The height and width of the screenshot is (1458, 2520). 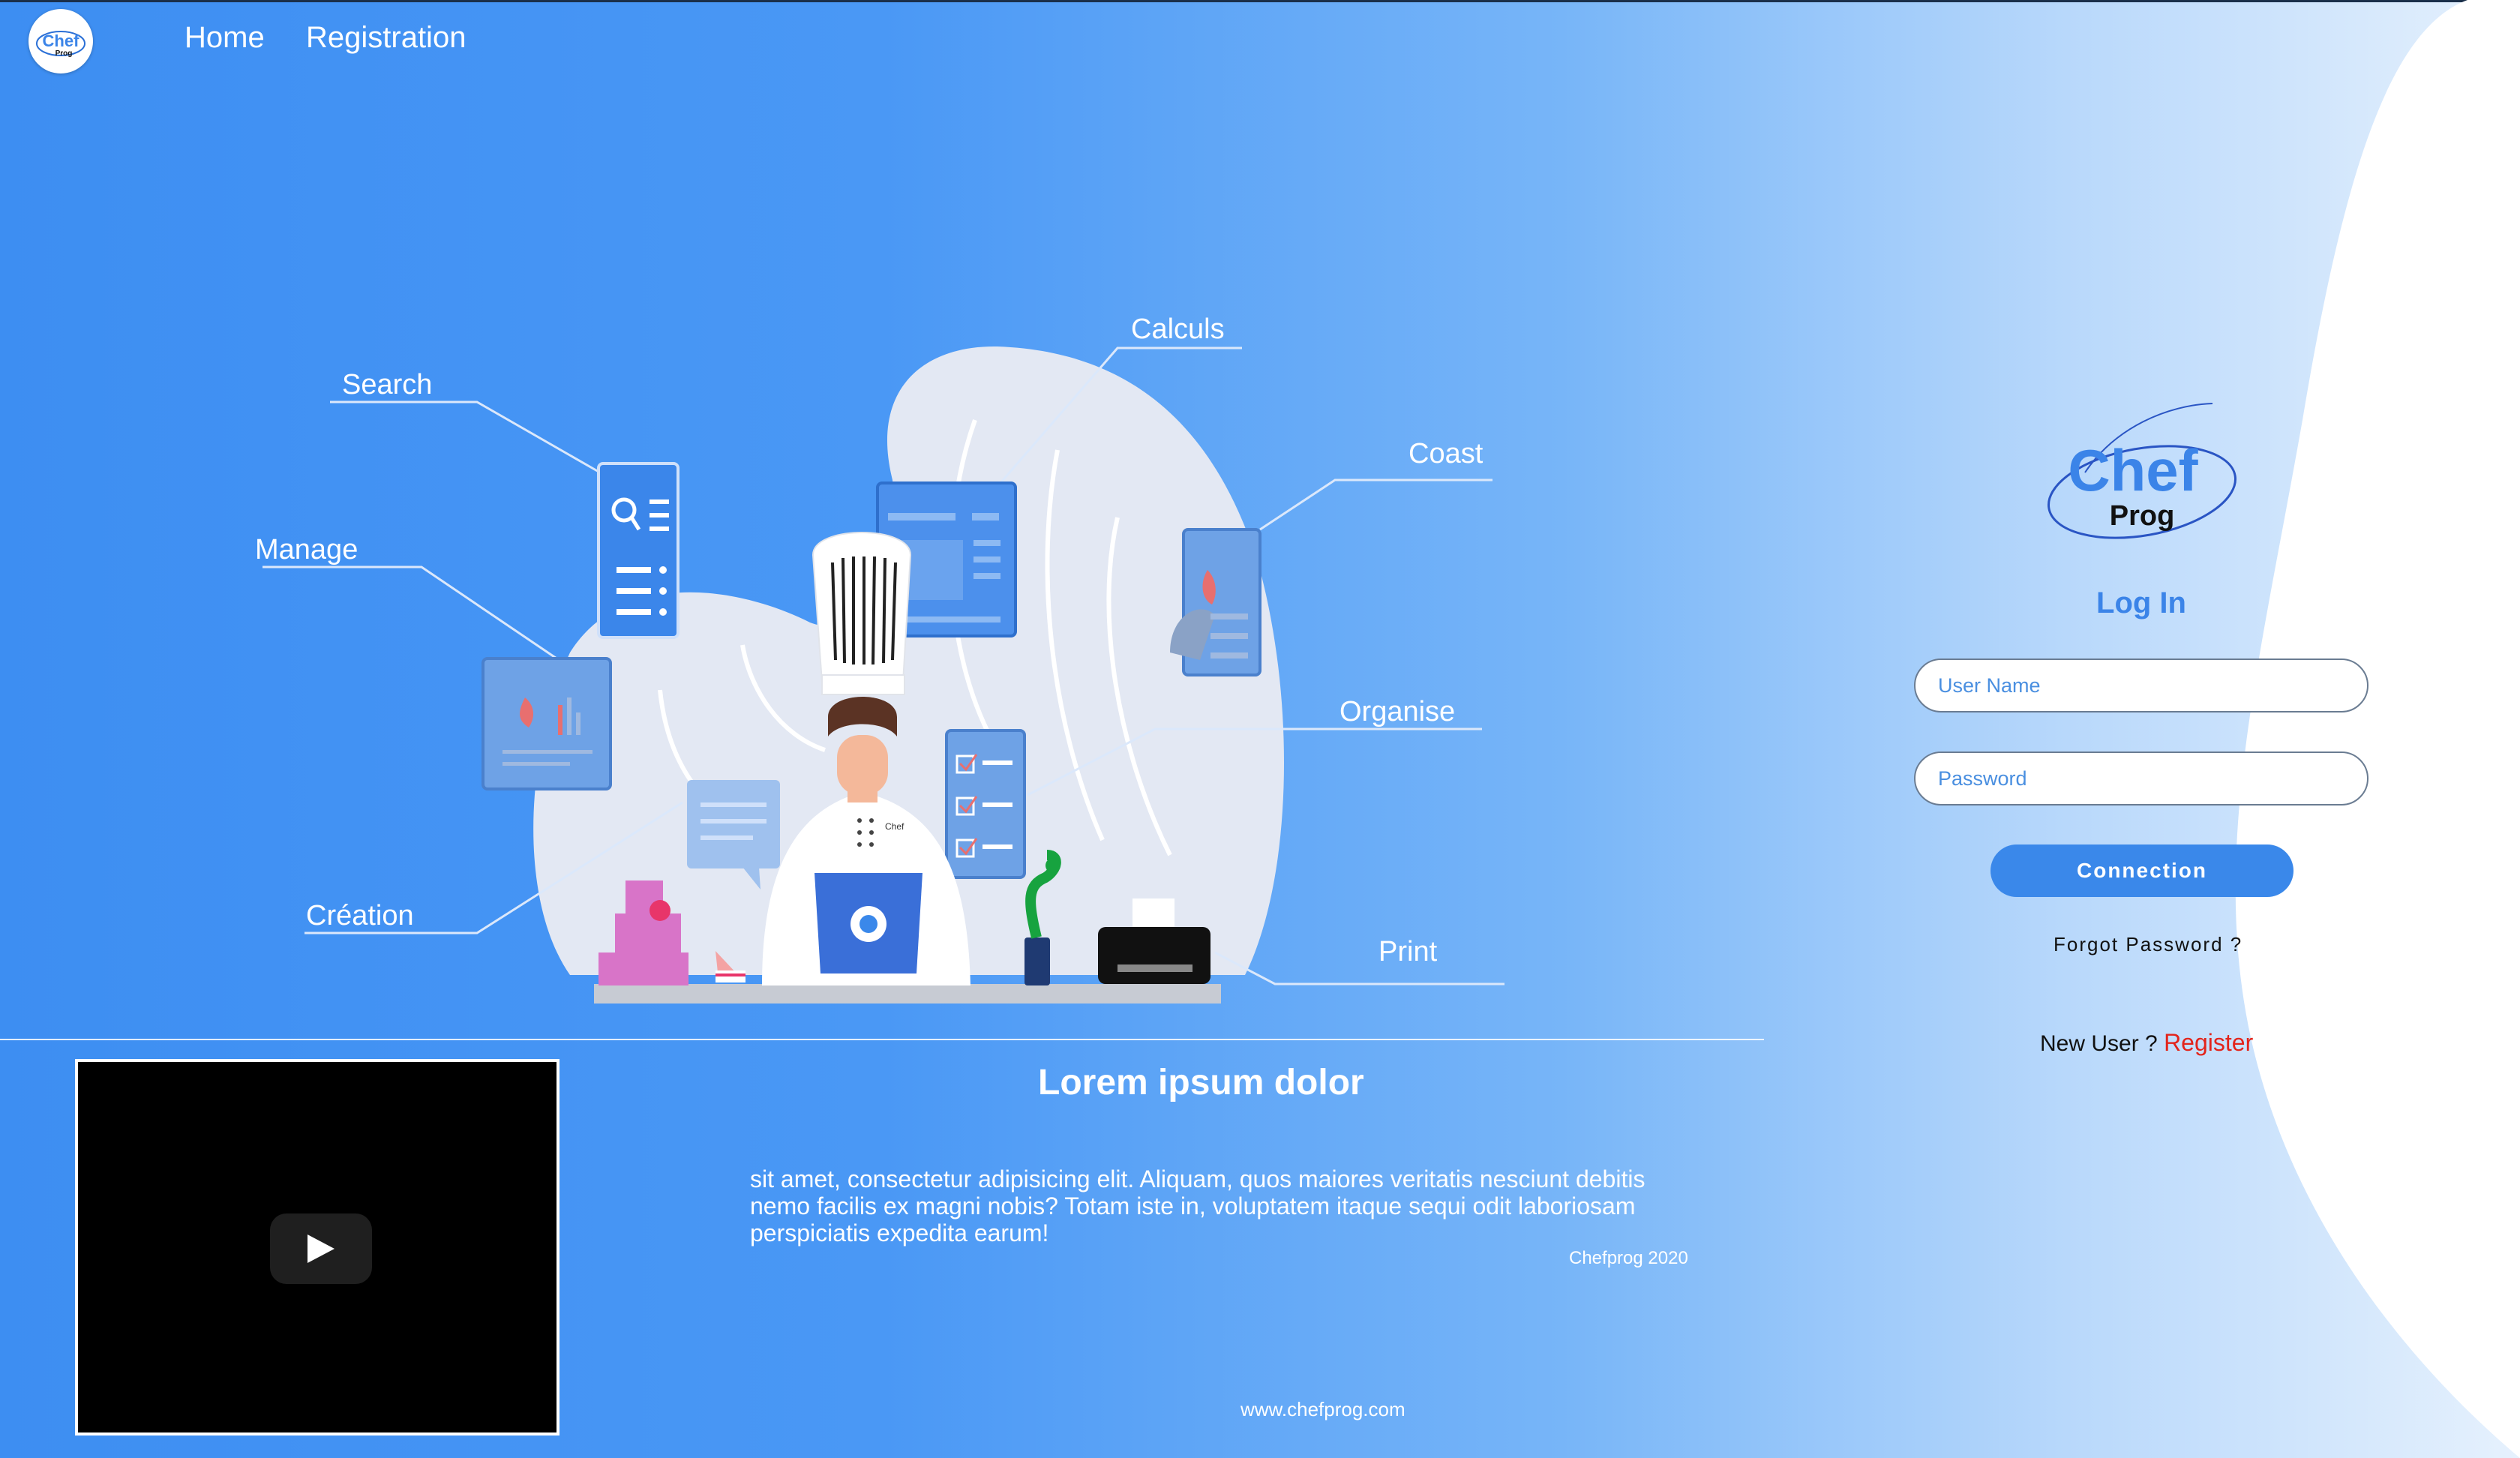 I want to click on username-field: User Name, so click(x=2141, y=685).